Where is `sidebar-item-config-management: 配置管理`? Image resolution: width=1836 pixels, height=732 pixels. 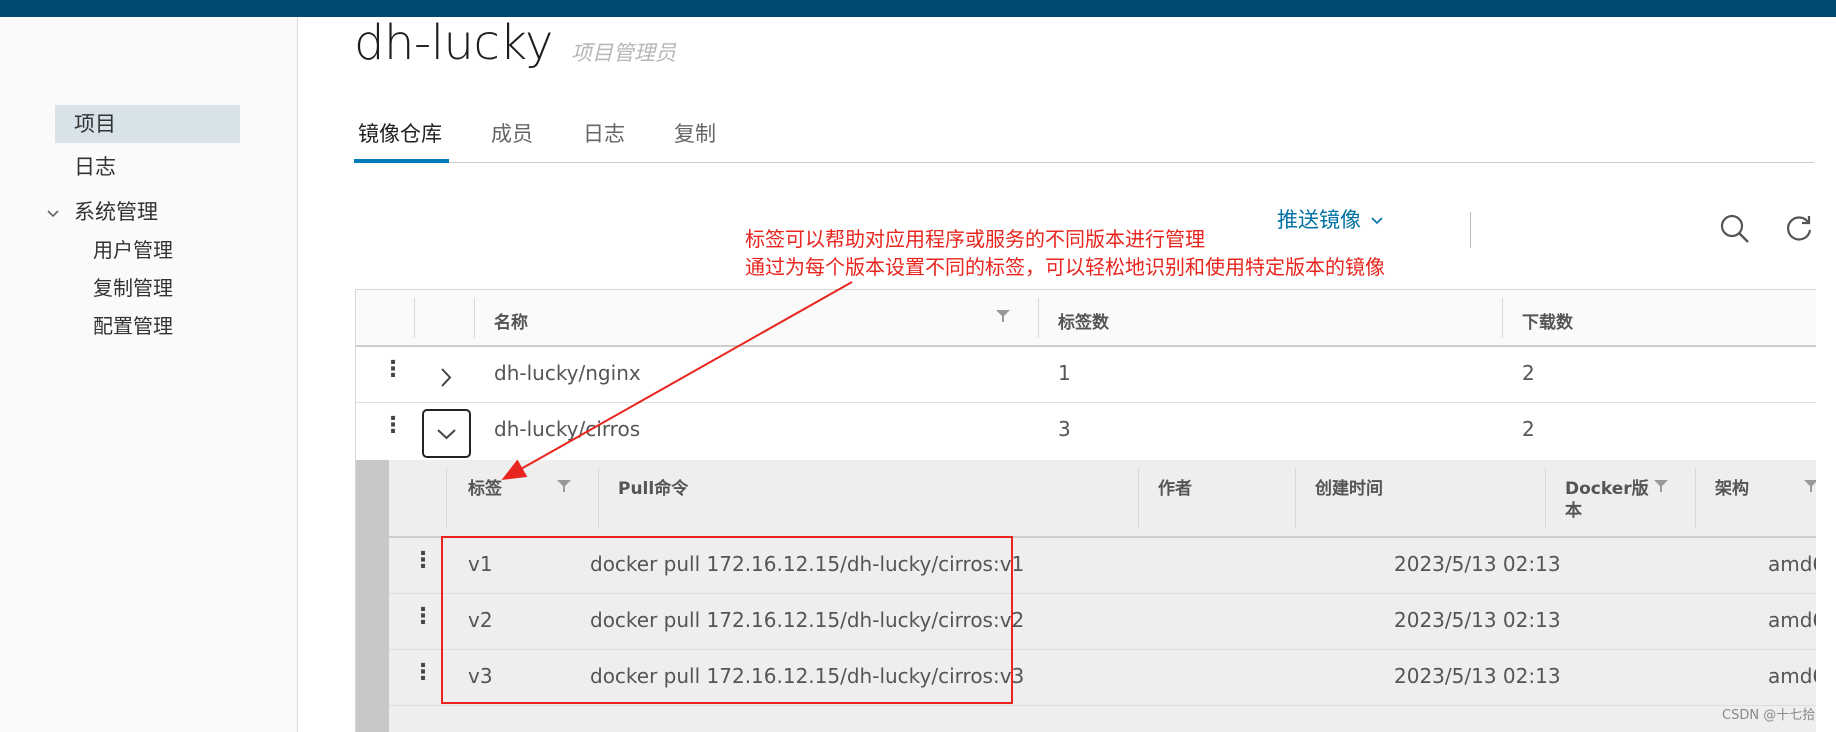 sidebar-item-config-management: 配置管理 is located at coordinates (133, 326).